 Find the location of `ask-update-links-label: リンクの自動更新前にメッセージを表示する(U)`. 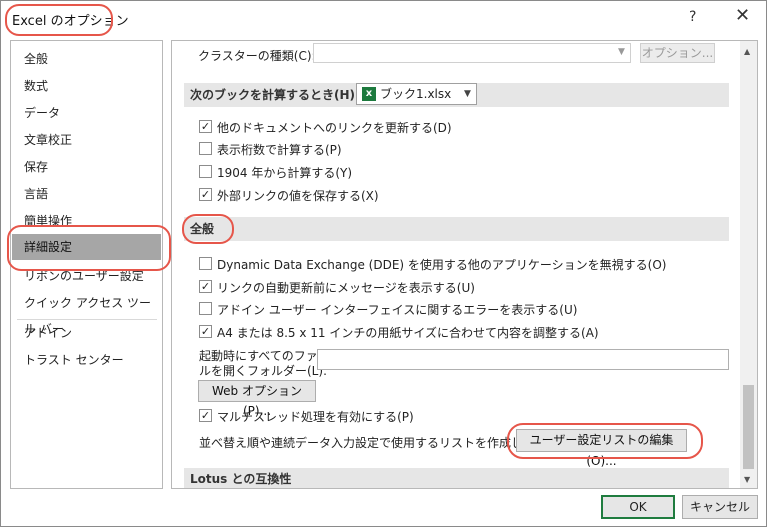

ask-update-links-label: リンクの自動更新前にメッセージを表示する(U) is located at coordinates (346, 288).